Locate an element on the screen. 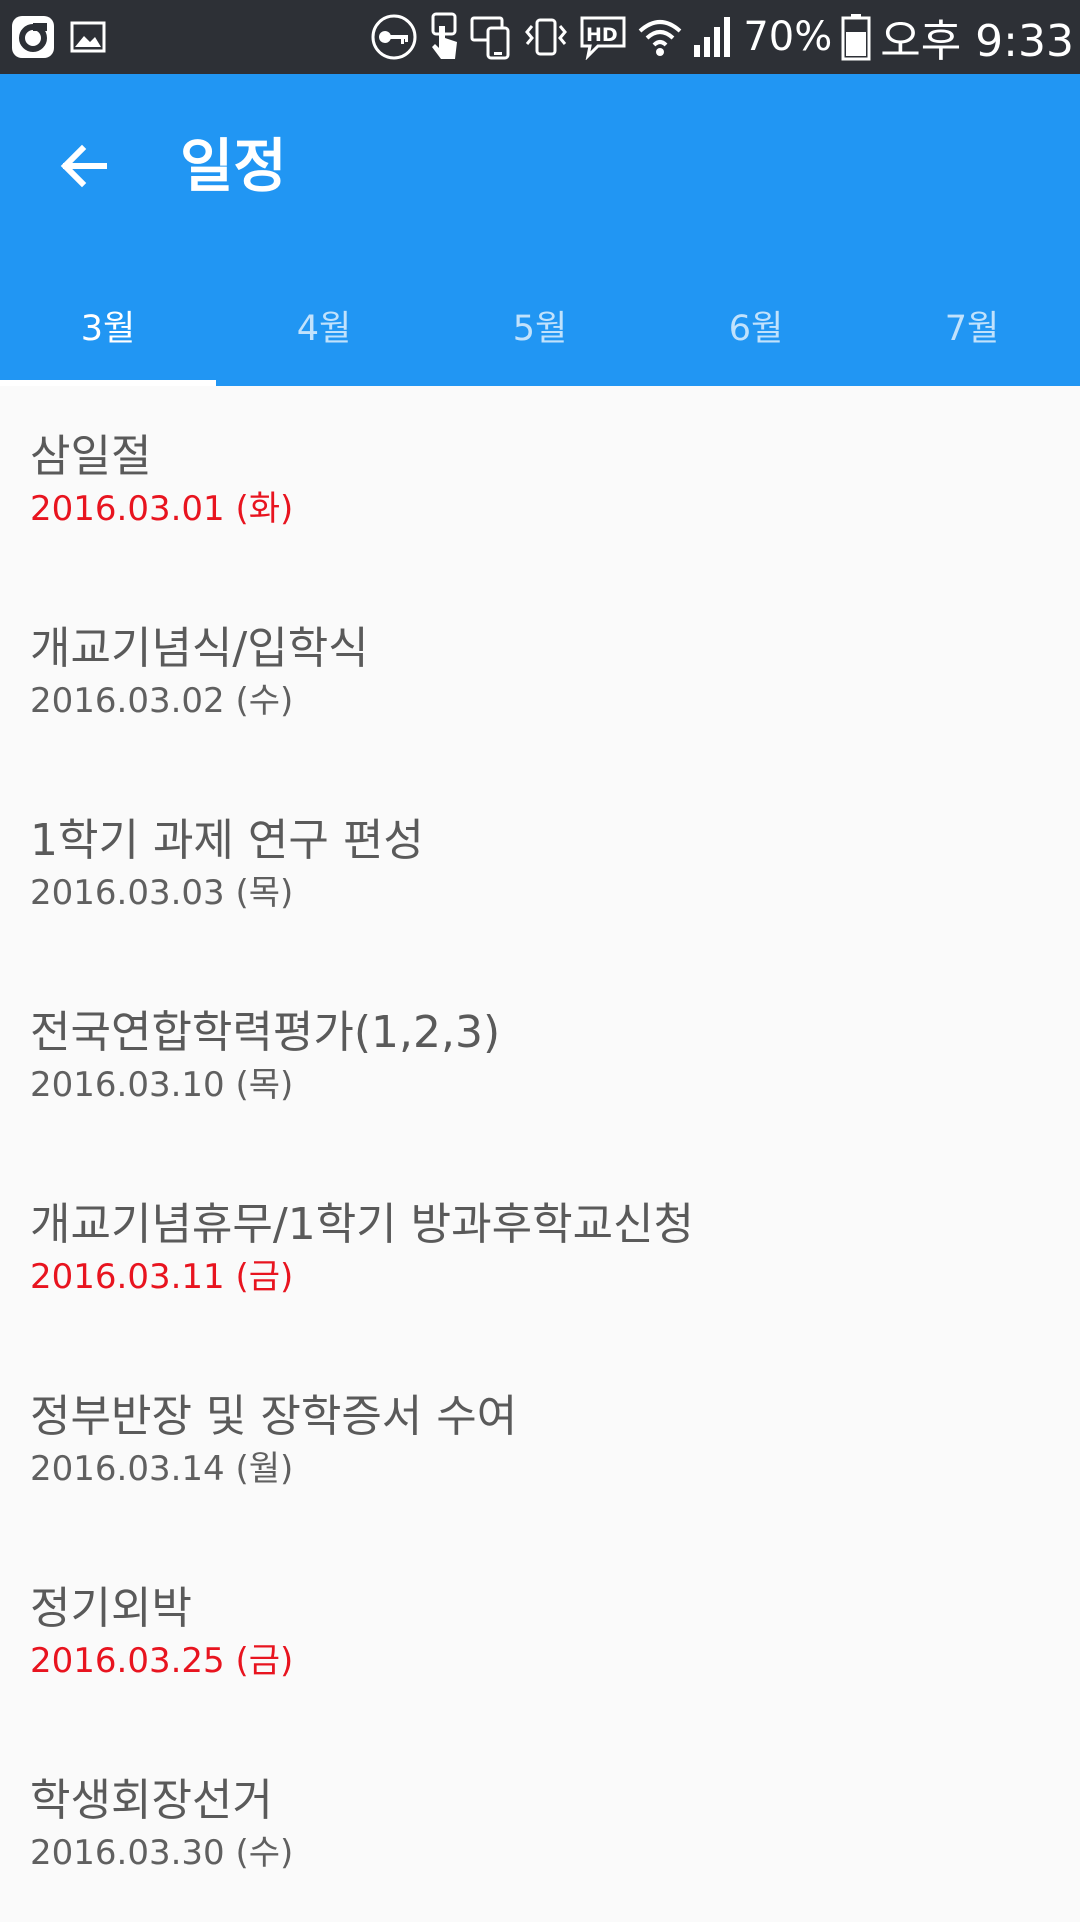 This screenshot has height=1922, width=1080. tab-june: 6월 is located at coordinates (756, 330).